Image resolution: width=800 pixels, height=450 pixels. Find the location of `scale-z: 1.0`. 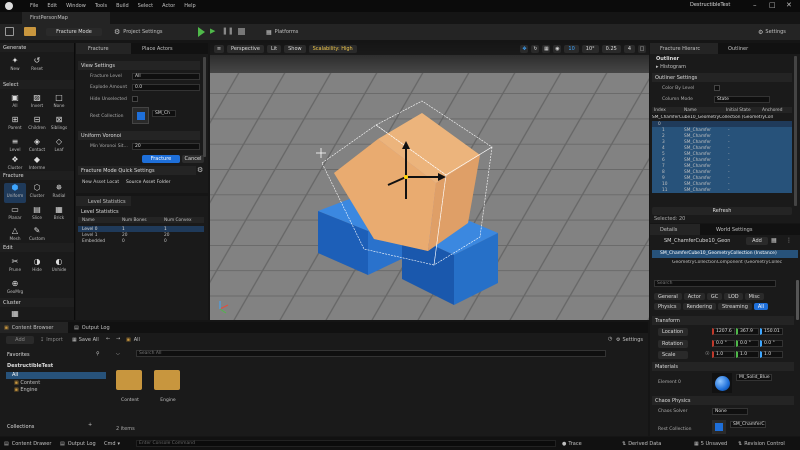

scale-z: 1.0 is located at coordinates (771, 354).